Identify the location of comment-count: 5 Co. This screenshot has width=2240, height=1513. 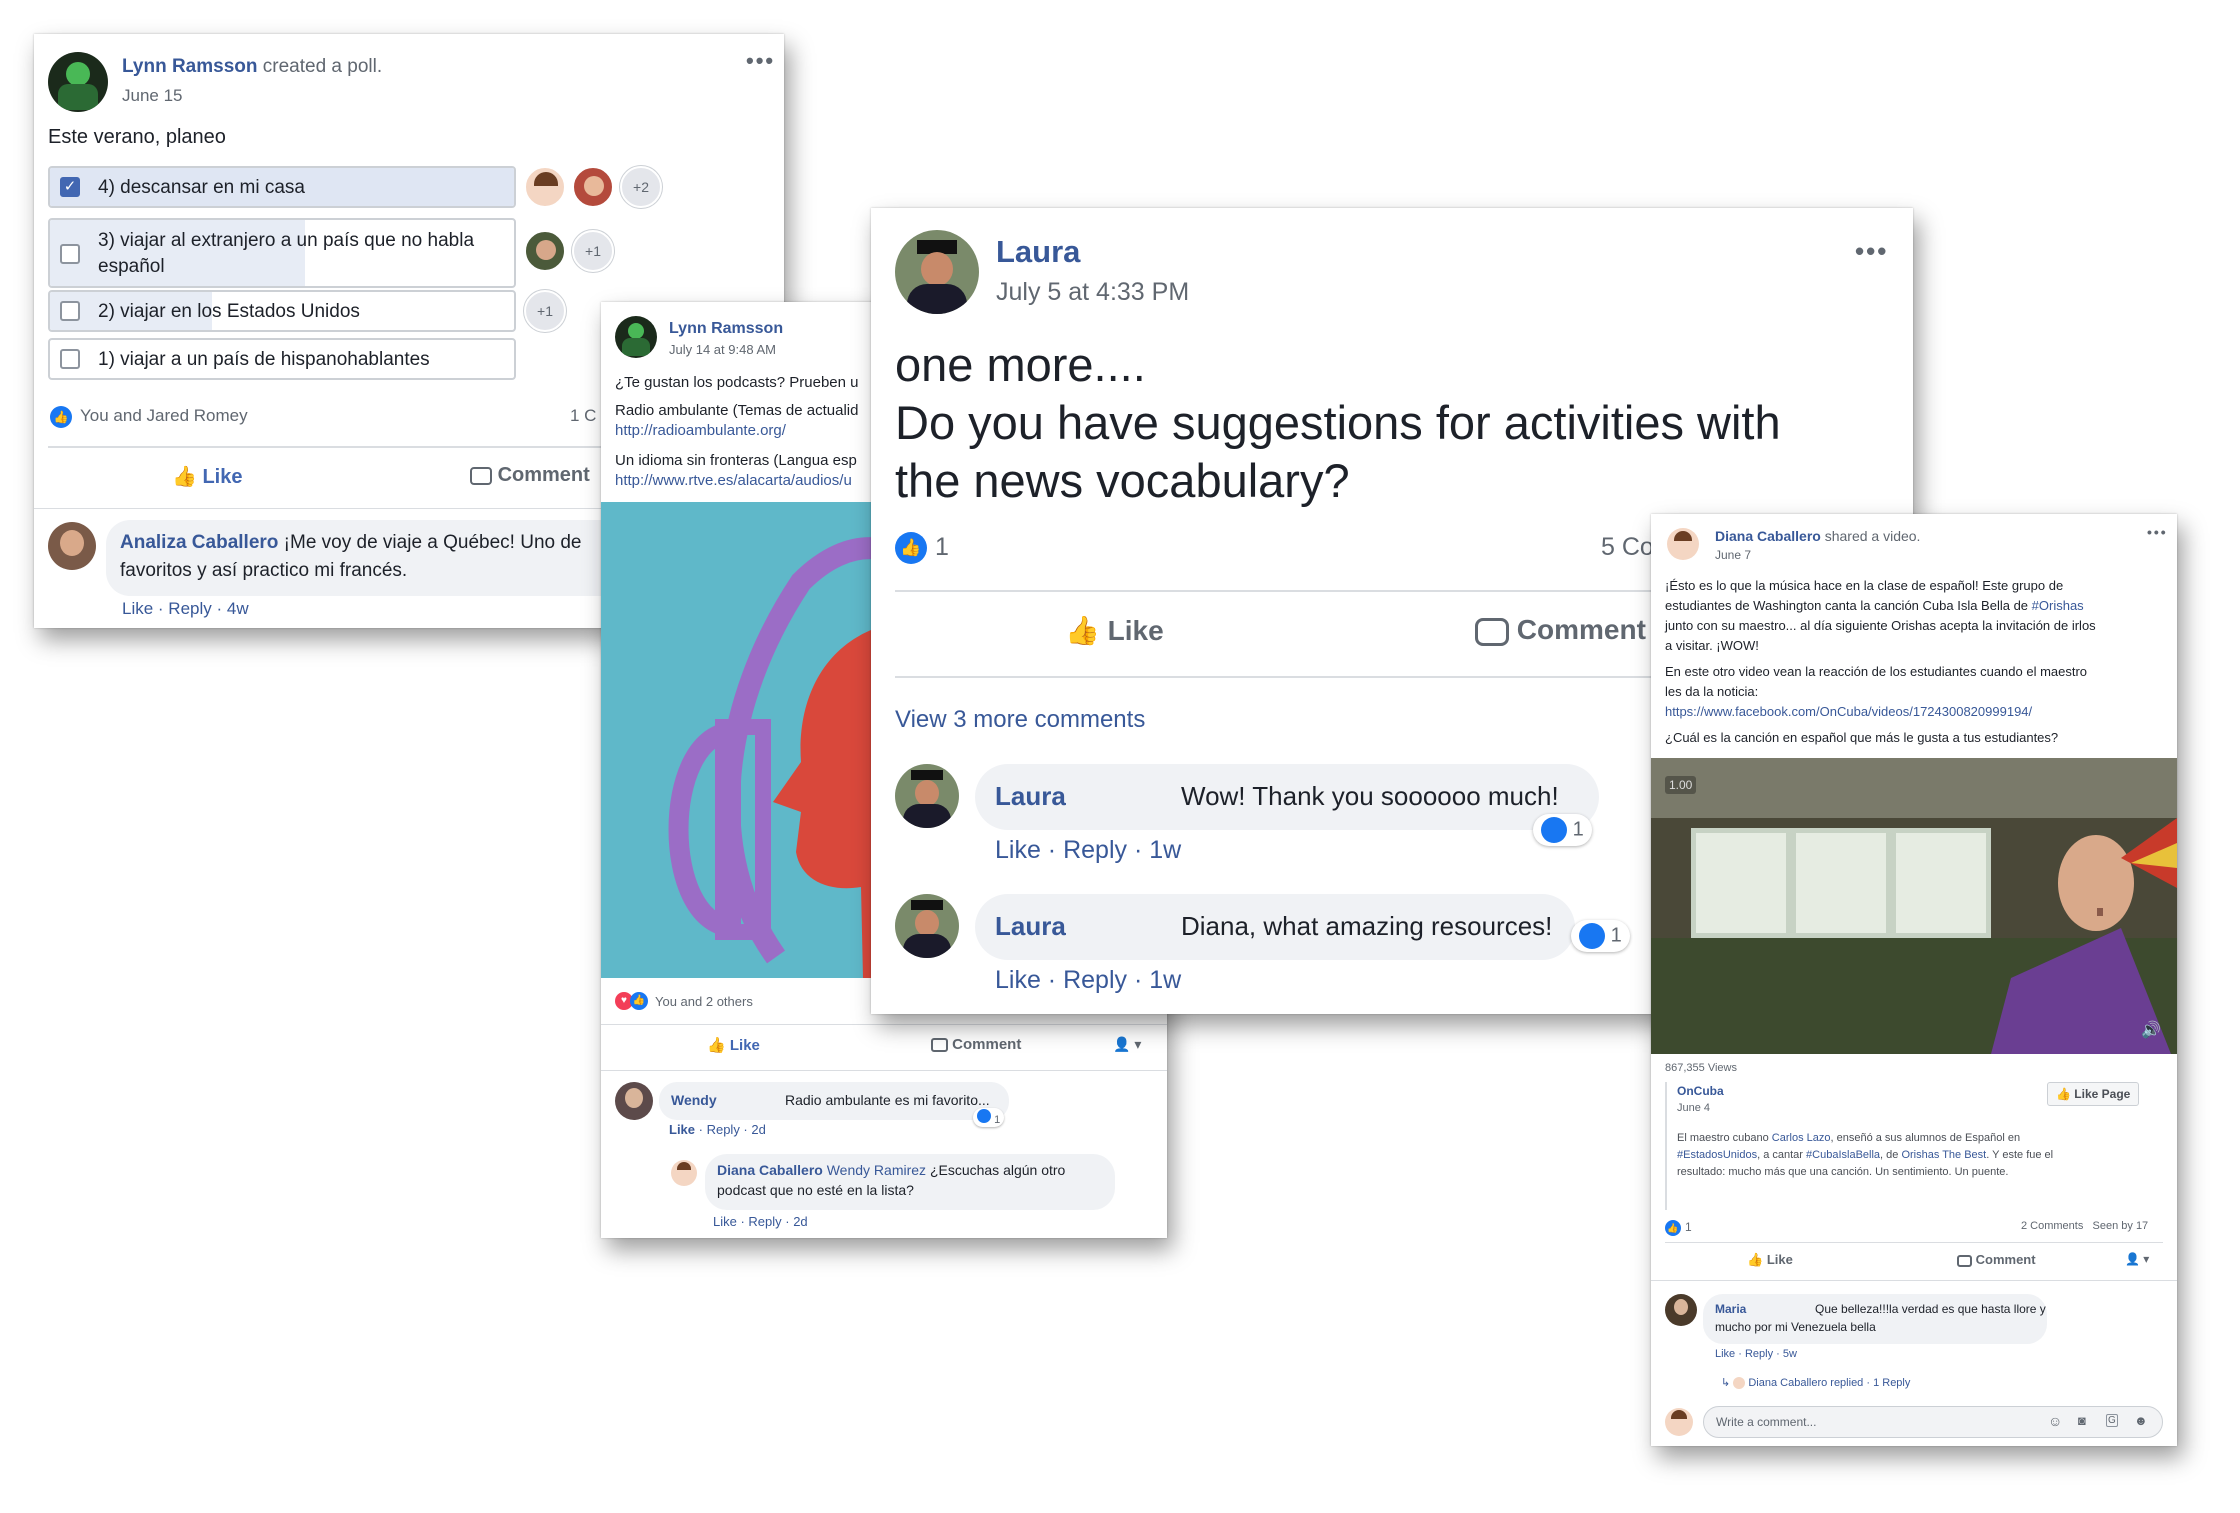
(1627, 547).